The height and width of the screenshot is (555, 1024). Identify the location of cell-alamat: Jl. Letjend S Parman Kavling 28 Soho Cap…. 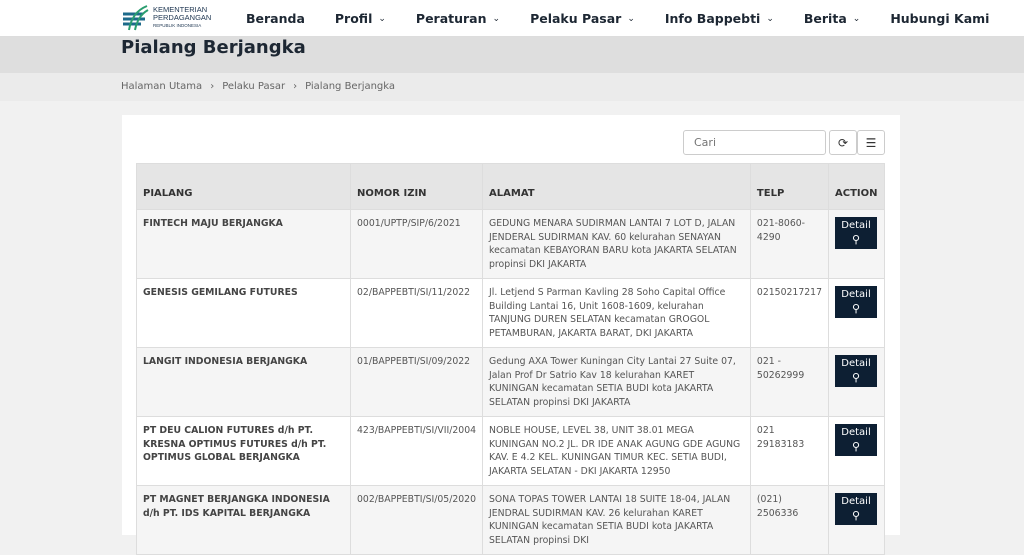
(616, 313).